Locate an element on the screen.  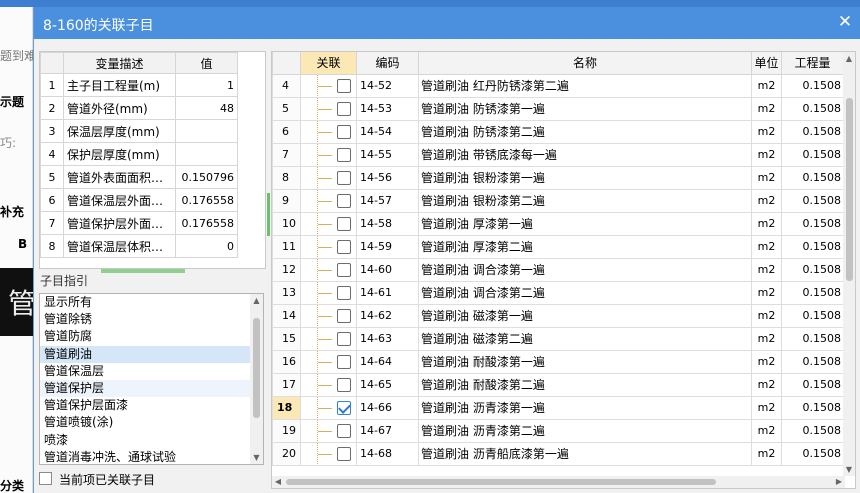
variable-row: 4 保护层厚度(mm) is located at coordinates (139, 154).